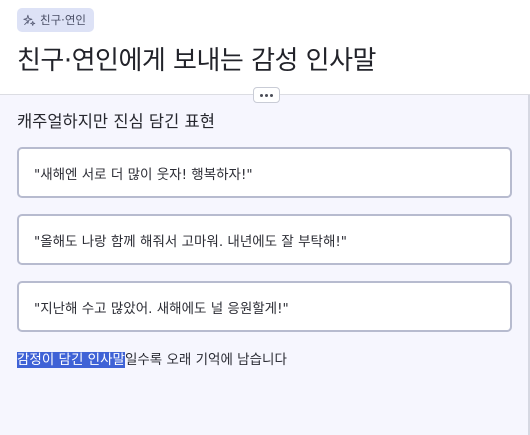  Describe the element at coordinates (161, 308) in the screenshot. I see `greeting-text: "지난해 수고 많았어. 새해에도 널 응원할게!"` at that location.